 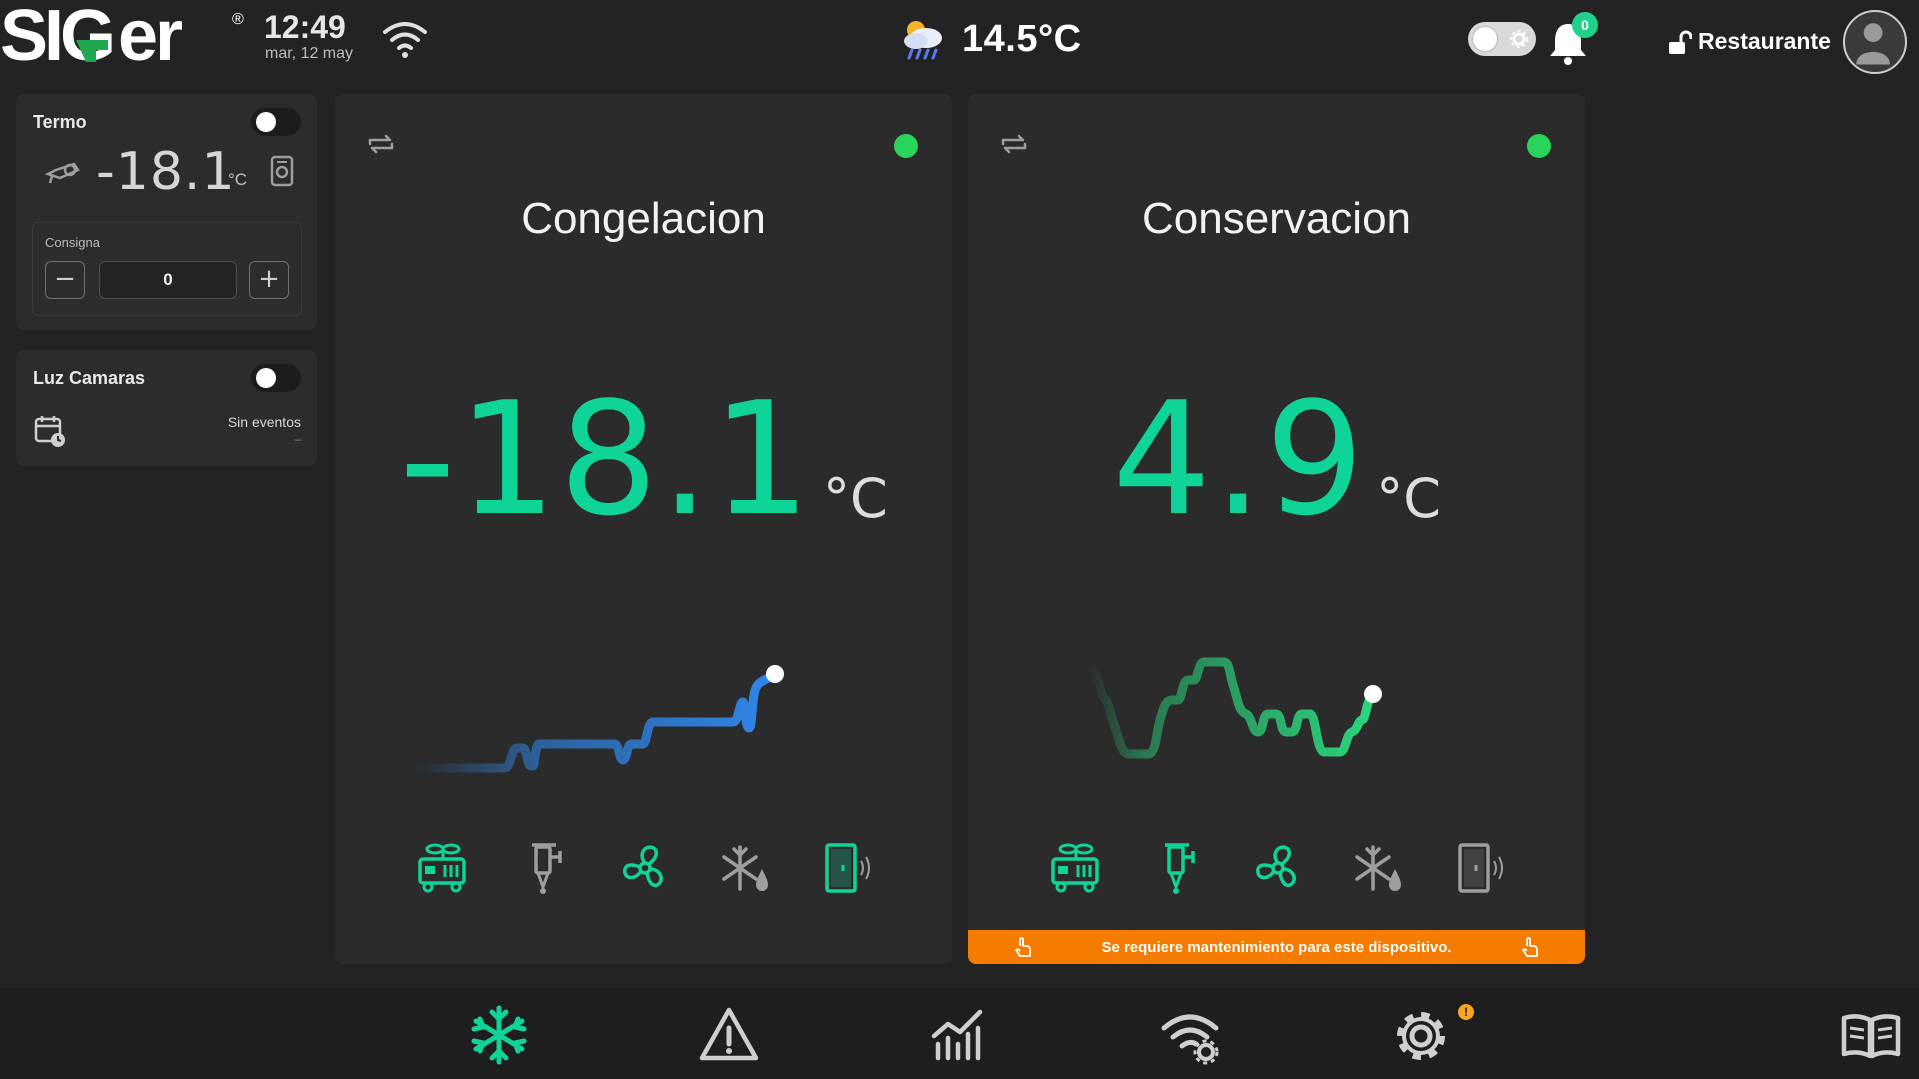 I want to click on termo-temperature: -18.1, so click(x=166, y=172).